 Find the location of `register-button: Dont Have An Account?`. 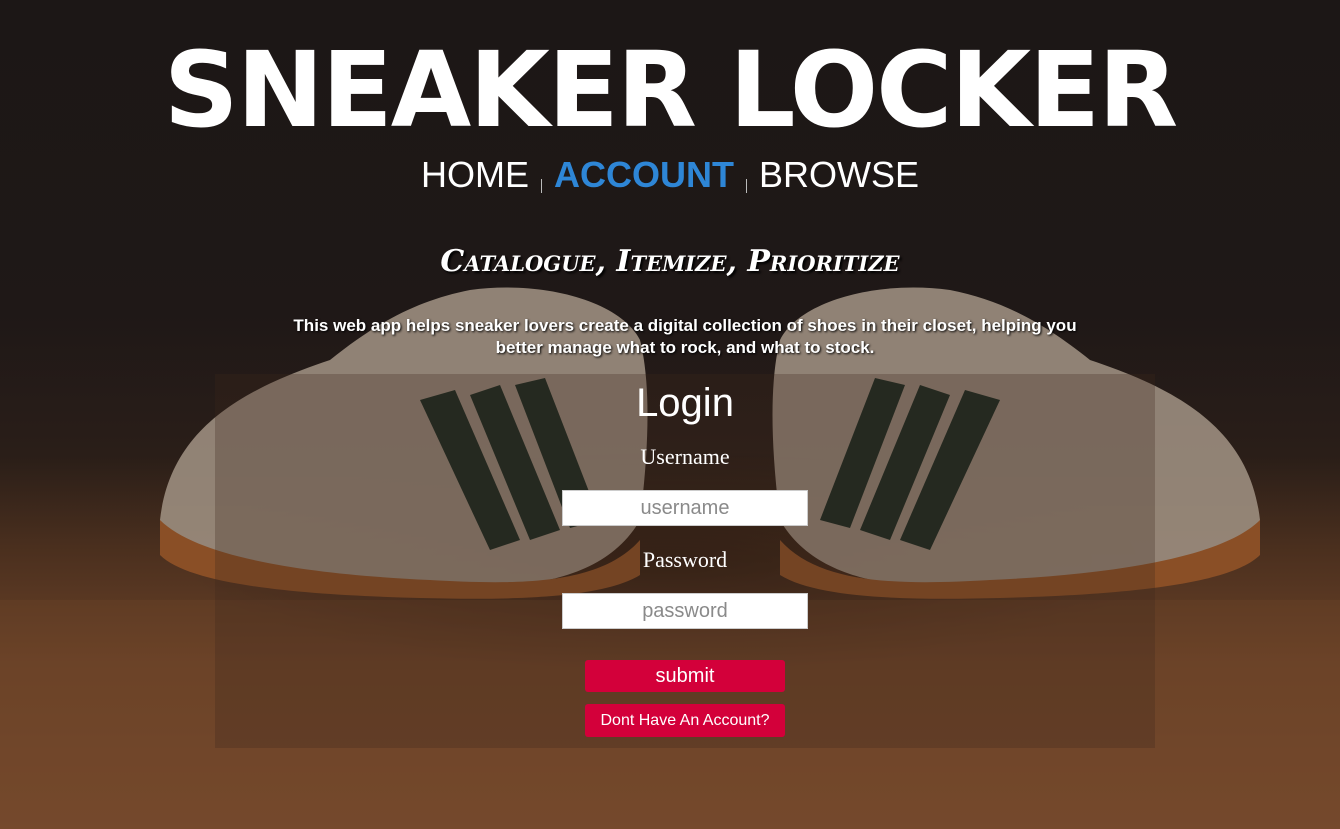

register-button: Dont Have An Account? is located at coordinates (685, 720).